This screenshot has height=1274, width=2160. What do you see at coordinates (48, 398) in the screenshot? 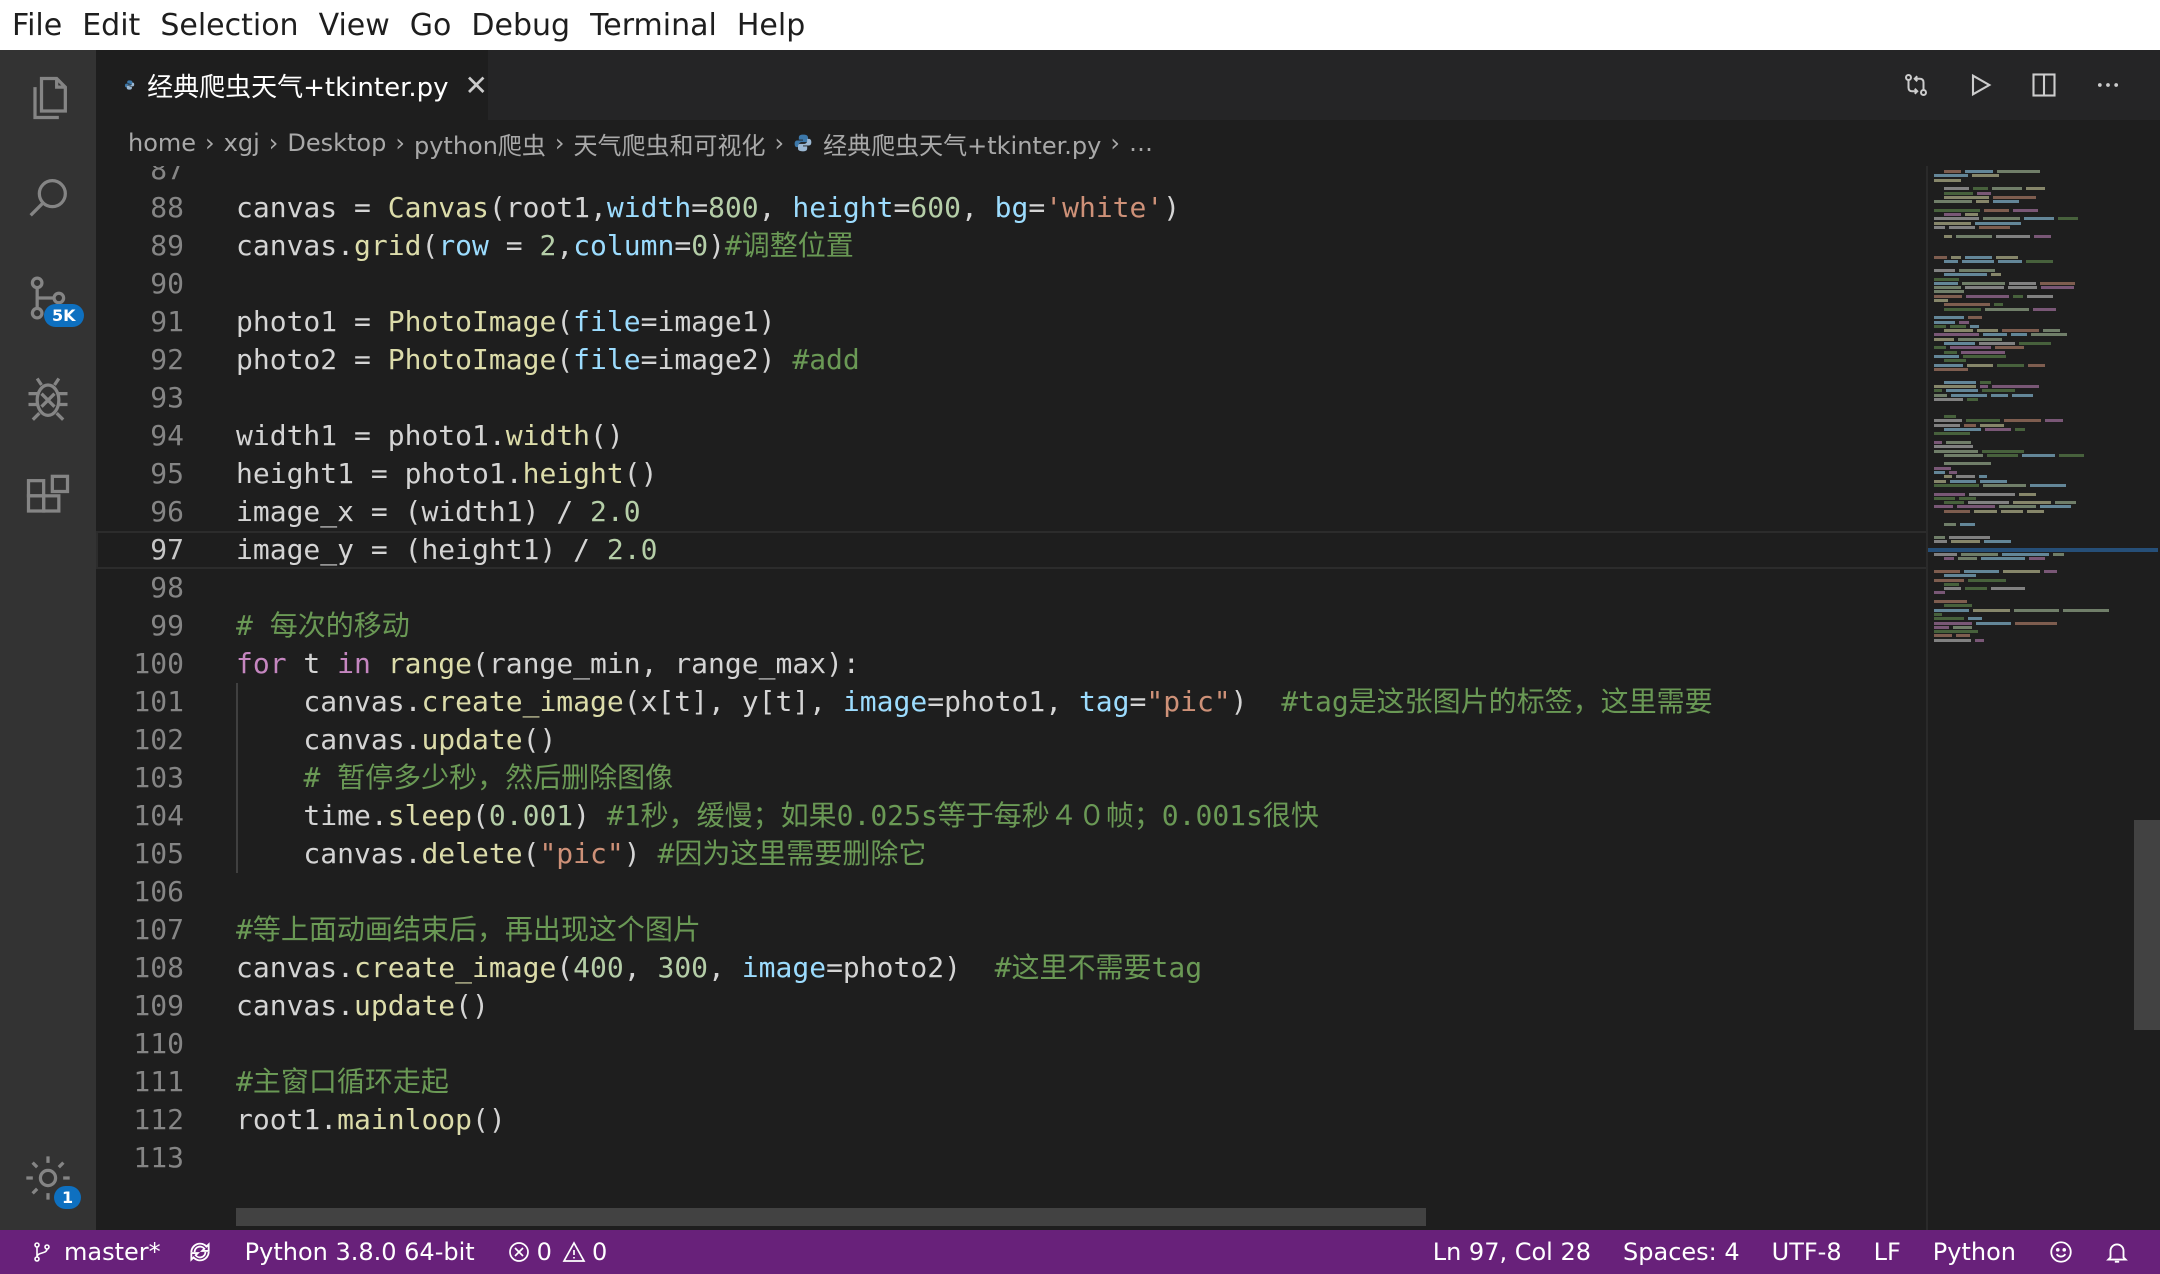
I see `debug-button` at bounding box center [48, 398].